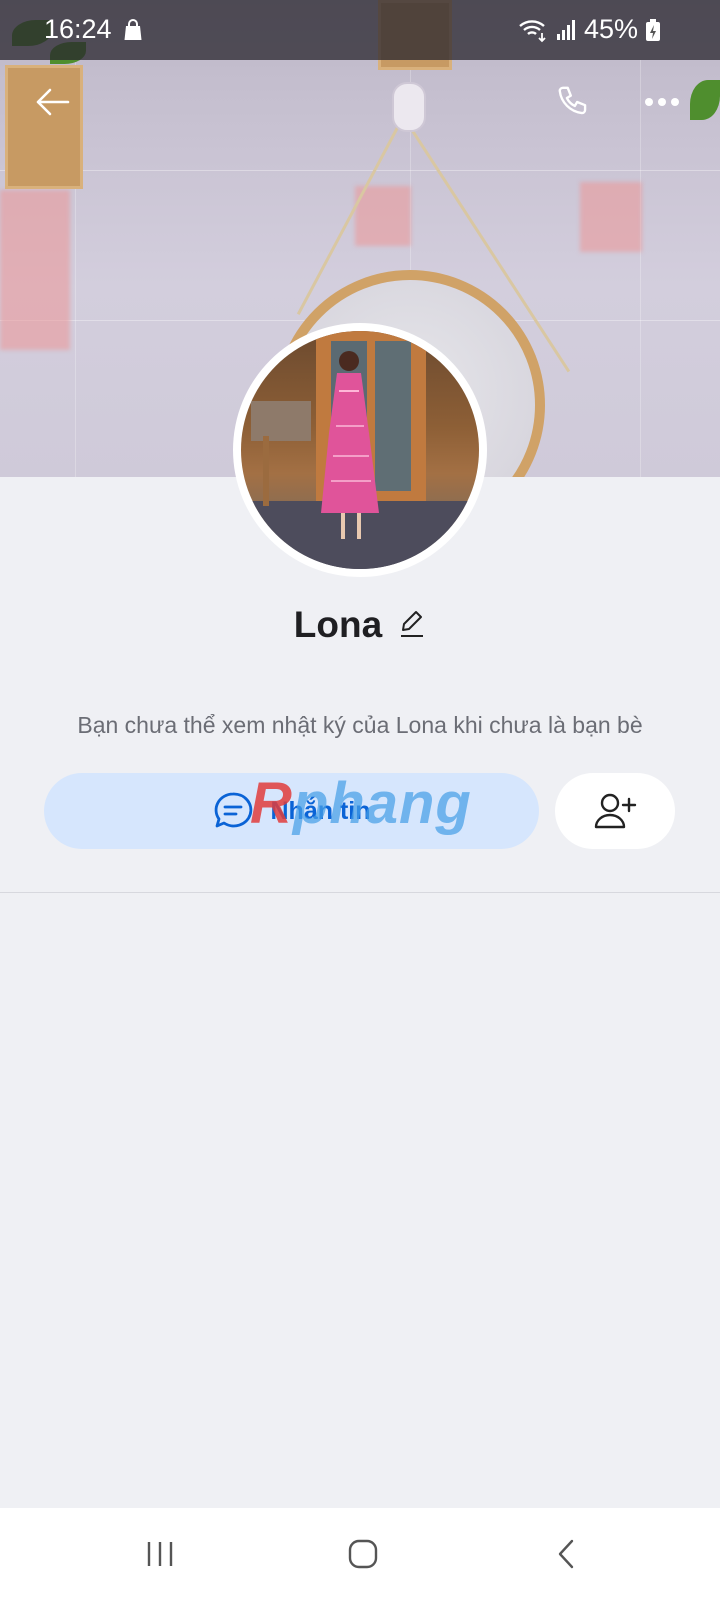 Image resolution: width=720 pixels, height=1600 pixels. I want to click on back-button, so click(52, 102).